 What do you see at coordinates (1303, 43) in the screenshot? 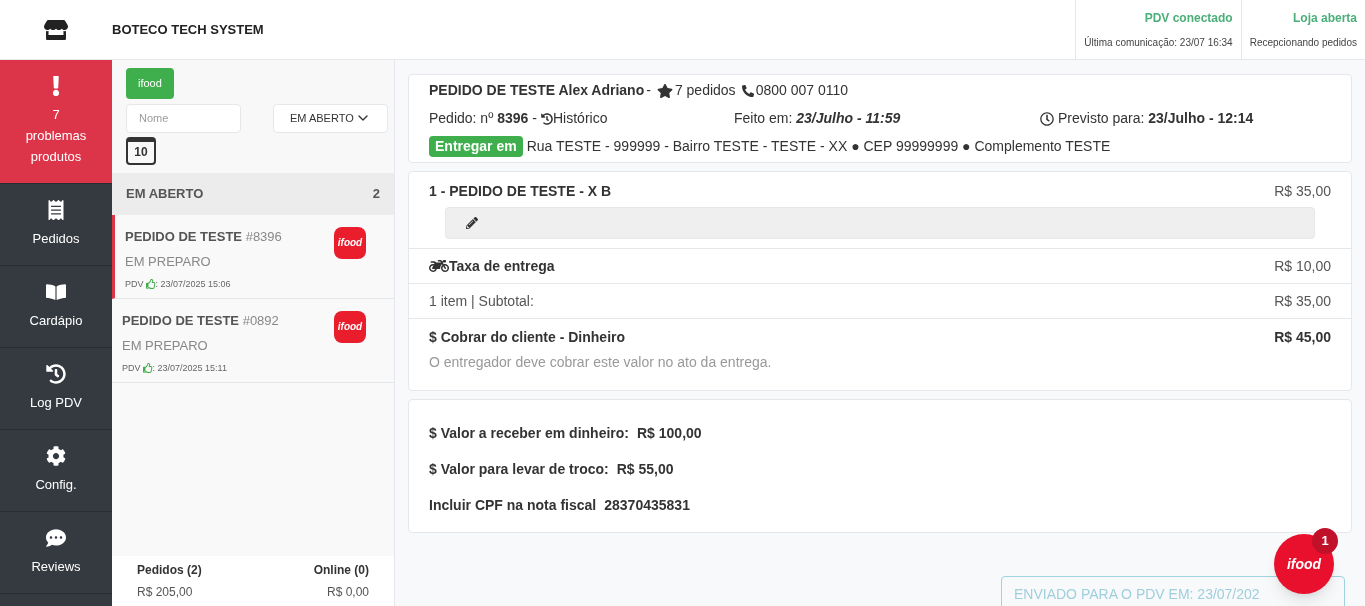
I see `status-subtitle: Recepcionando pedidos` at bounding box center [1303, 43].